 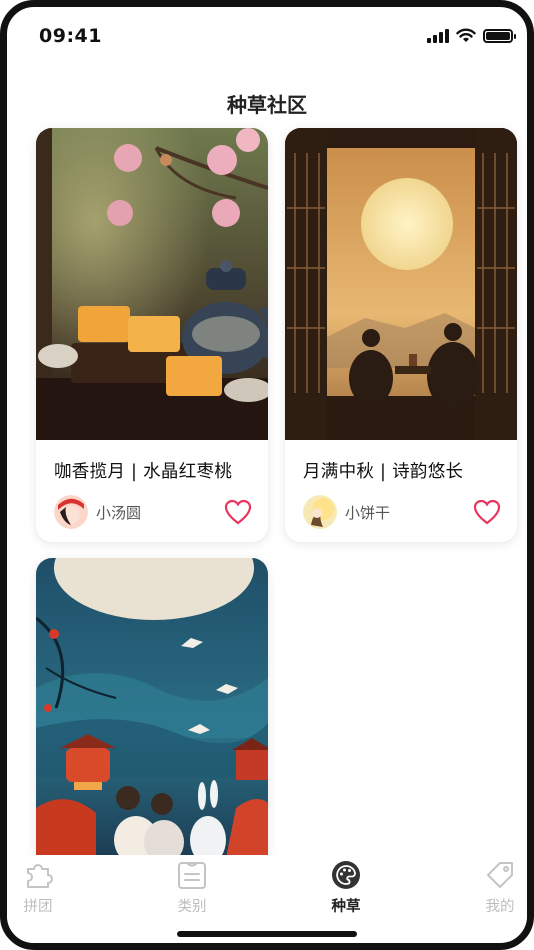 I want to click on post-image-mooncake-tea, so click(x=152, y=284).